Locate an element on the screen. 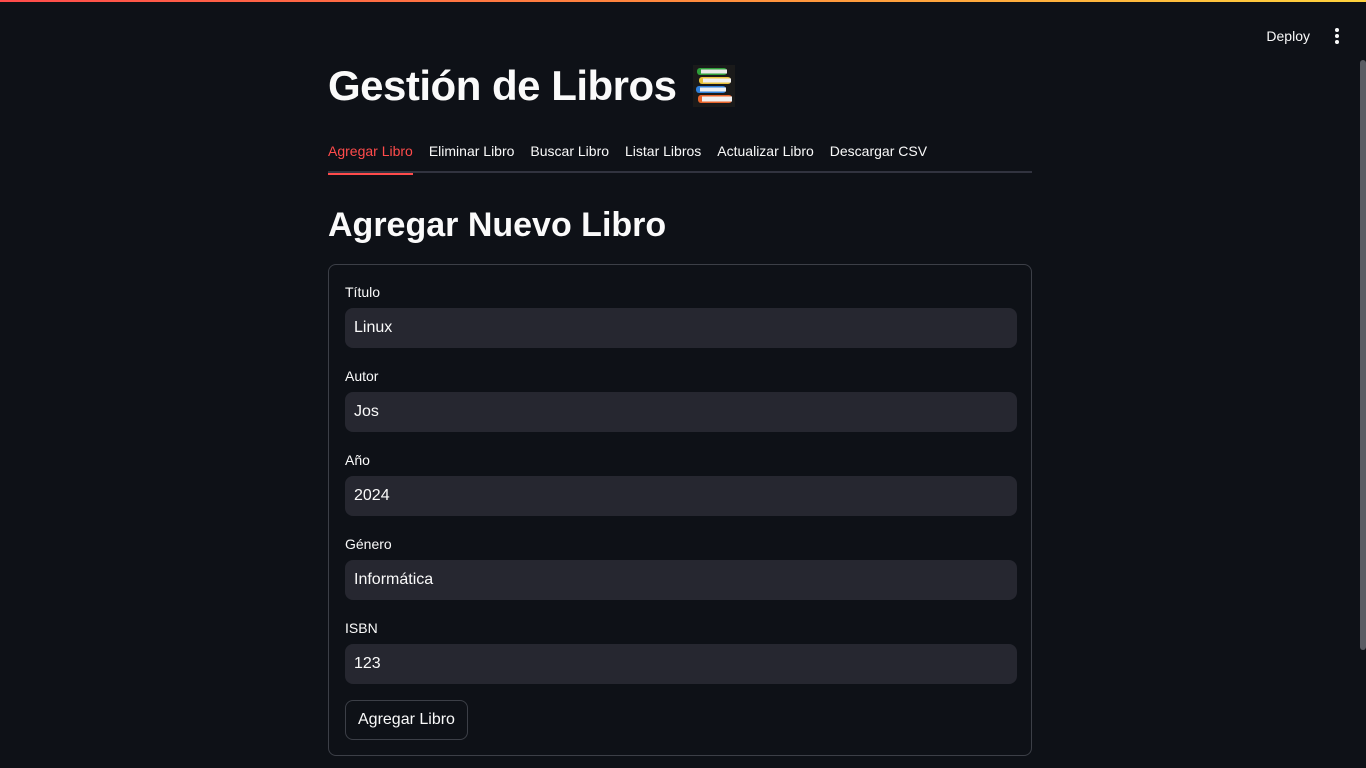  section-title: Agregar Nuevo Libro is located at coordinates (497, 225).